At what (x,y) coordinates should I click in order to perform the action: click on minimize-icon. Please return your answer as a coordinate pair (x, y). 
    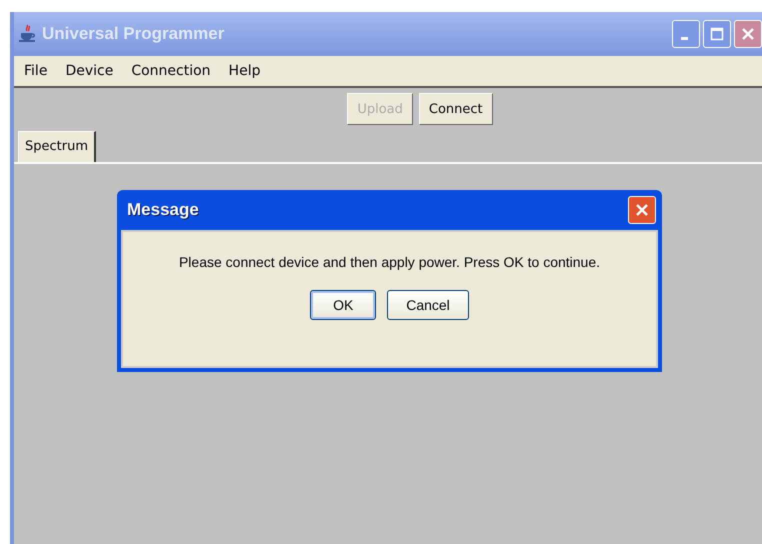
    Looking at the image, I should click on (684, 38).